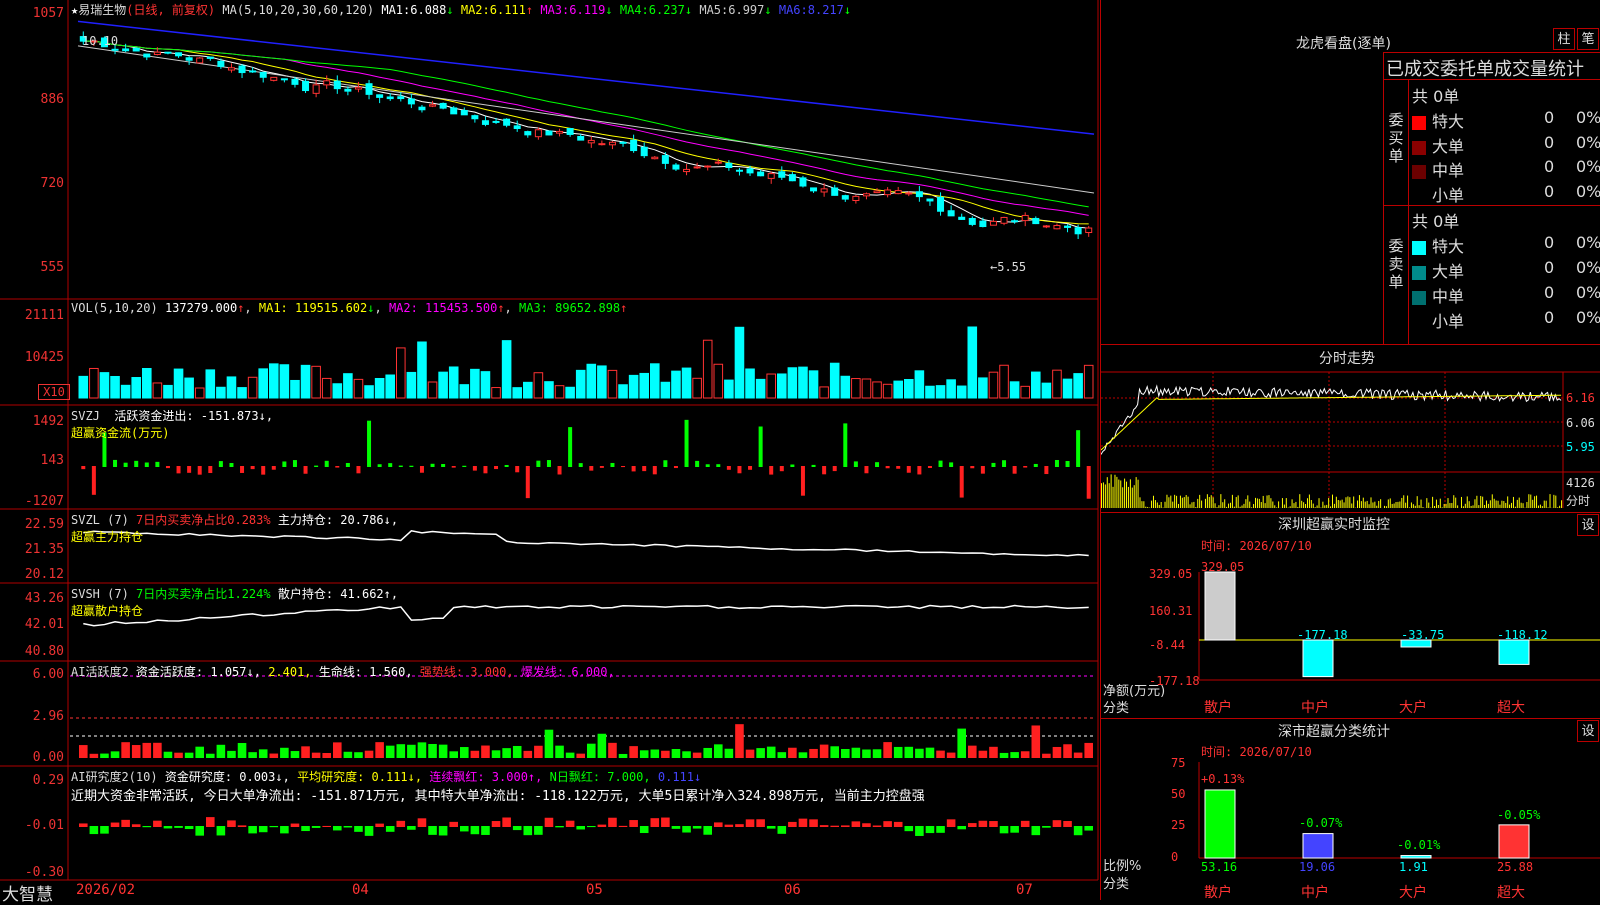 The height and width of the screenshot is (905, 1600). Describe the element at coordinates (1588, 525) in the screenshot. I see `monitor-settings-button: 设` at that location.